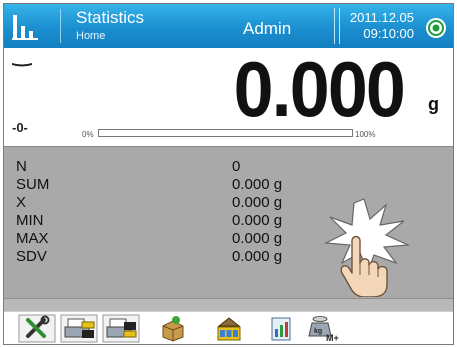 The image size is (457, 347). I want to click on statistics-chart-icon, so click(34, 26).